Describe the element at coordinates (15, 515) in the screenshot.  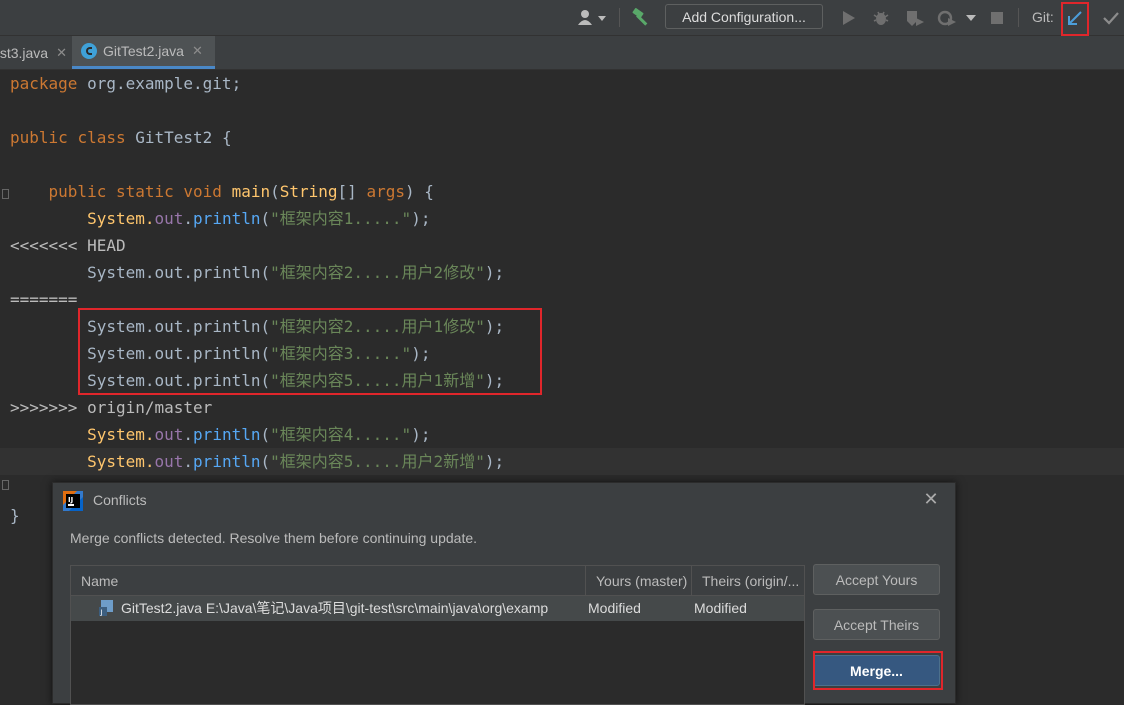
I see `code-line-close-brace: }` at that location.